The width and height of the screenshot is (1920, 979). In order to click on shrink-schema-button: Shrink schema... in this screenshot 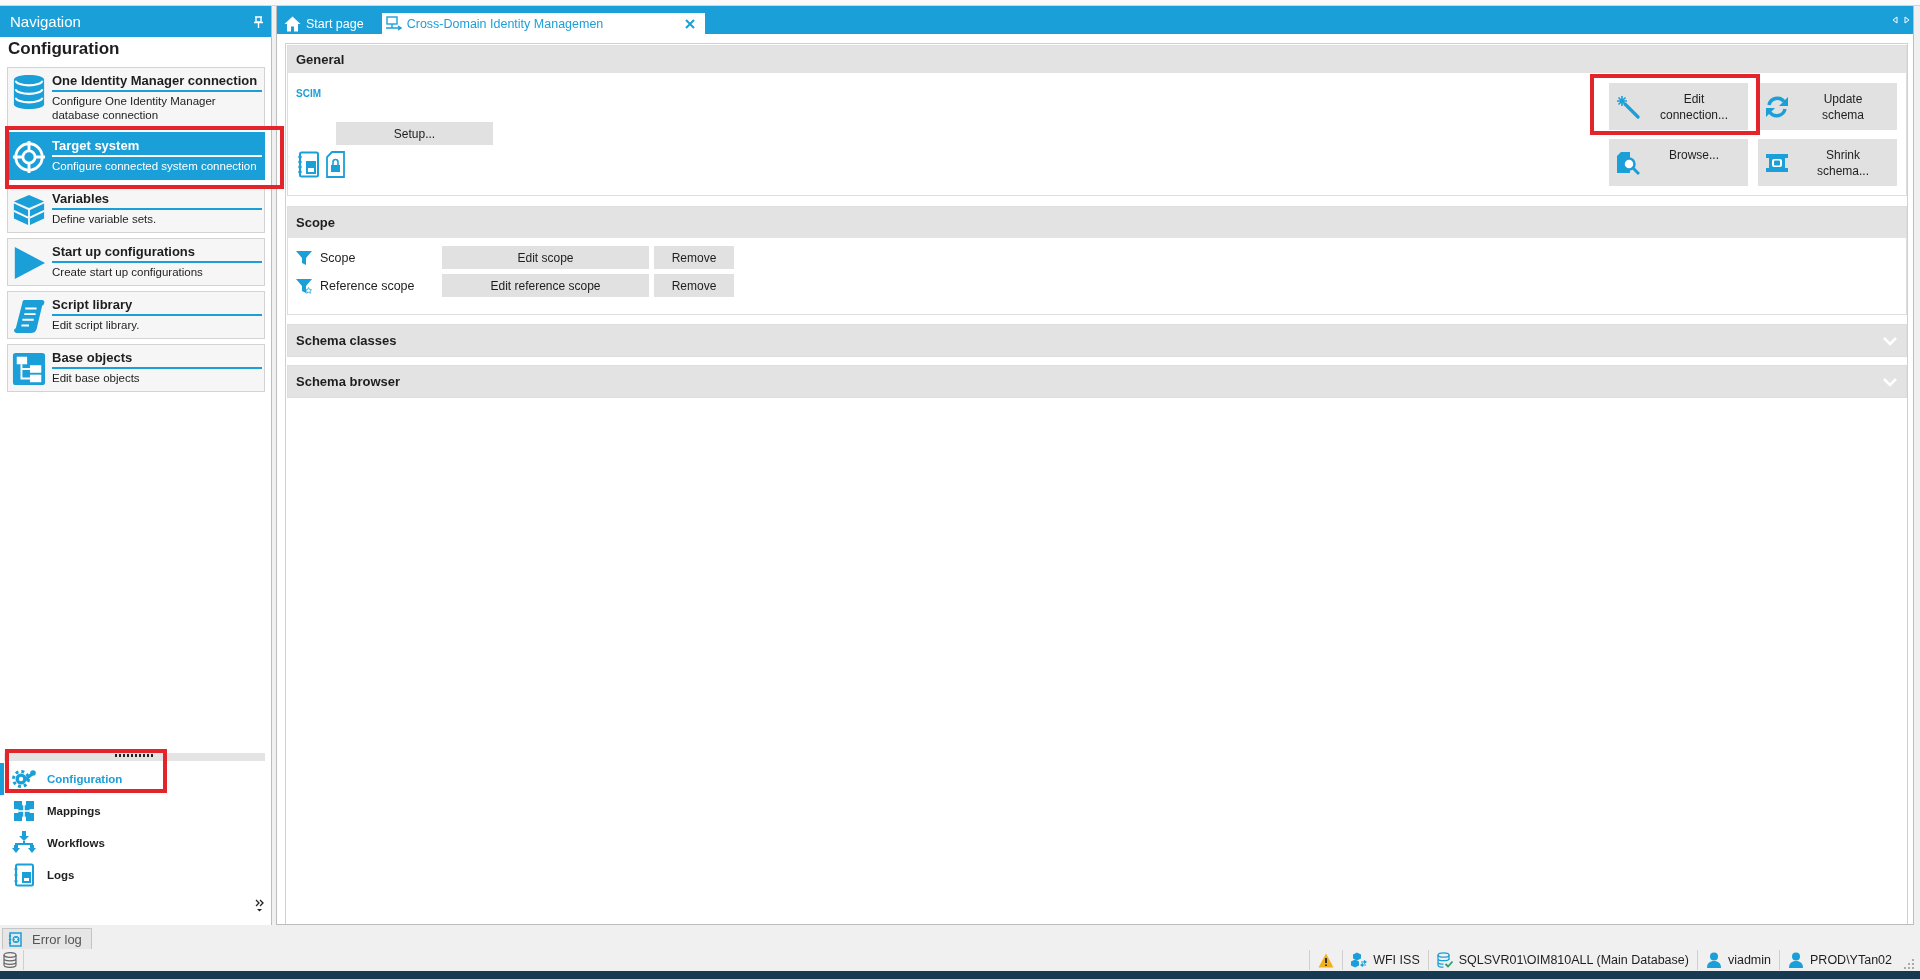, I will do `click(1827, 162)`.